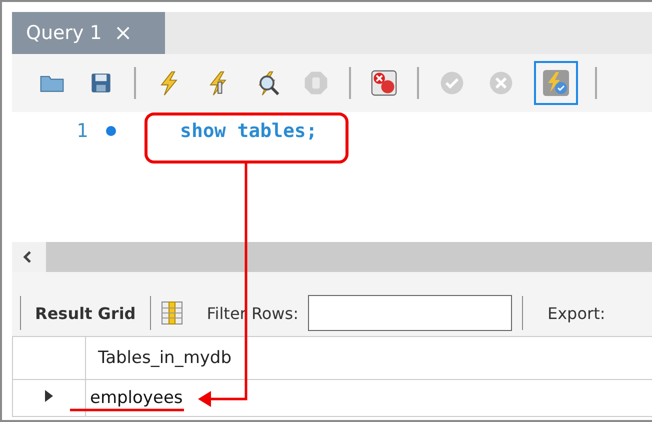 This screenshot has height=422, width=652. What do you see at coordinates (27, 257) in the screenshot?
I see `scroll-left-icon` at bounding box center [27, 257].